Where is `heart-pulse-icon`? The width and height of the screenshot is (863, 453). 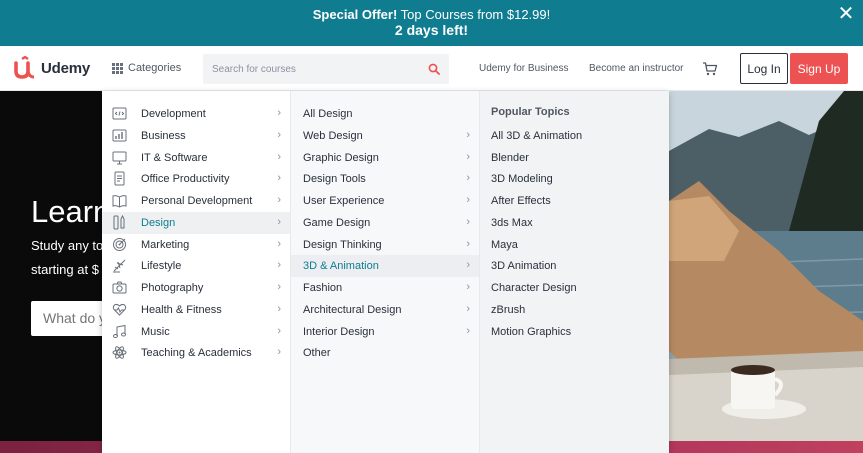 heart-pulse-icon is located at coordinates (119, 309).